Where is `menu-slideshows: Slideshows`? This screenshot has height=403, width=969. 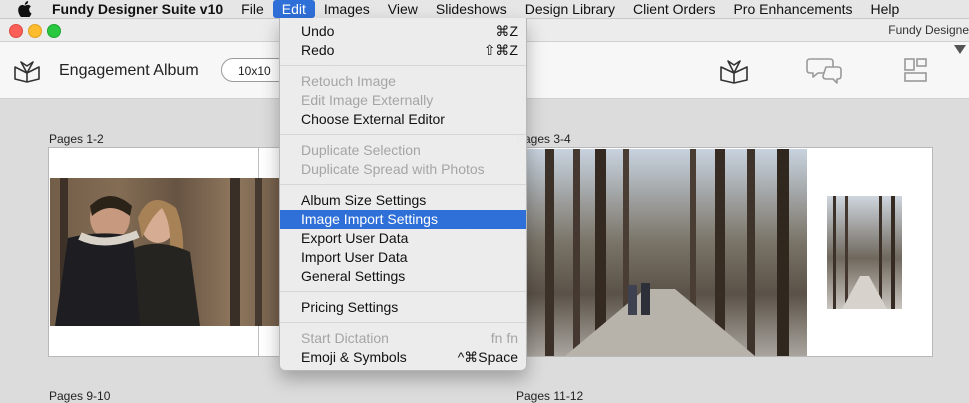
menu-slideshows: Slideshows is located at coordinates (471, 9).